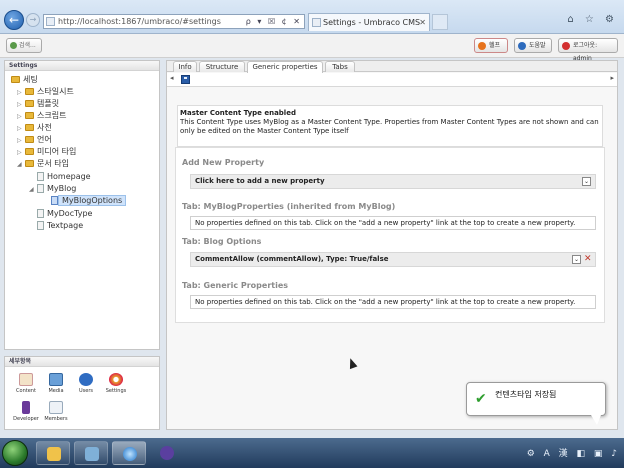 Image resolution: width=624 pixels, height=468 pixels. What do you see at coordinates (26, 379) in the screenshot?
I see `content-icon` at bounding box center [26, 379].